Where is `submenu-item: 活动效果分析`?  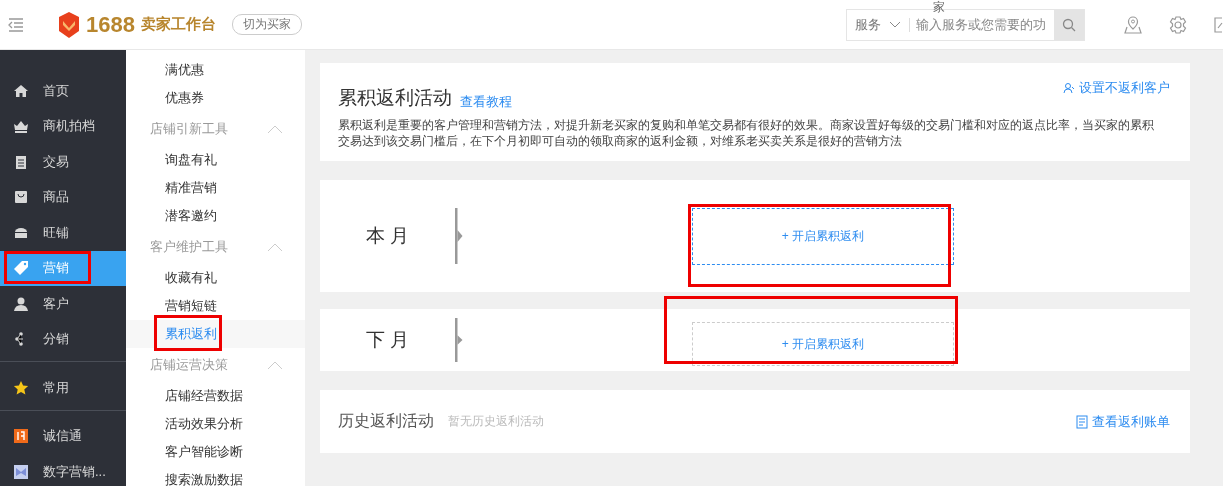 submenu-item: 活动效果分析 is located at coordinates (215, 424).